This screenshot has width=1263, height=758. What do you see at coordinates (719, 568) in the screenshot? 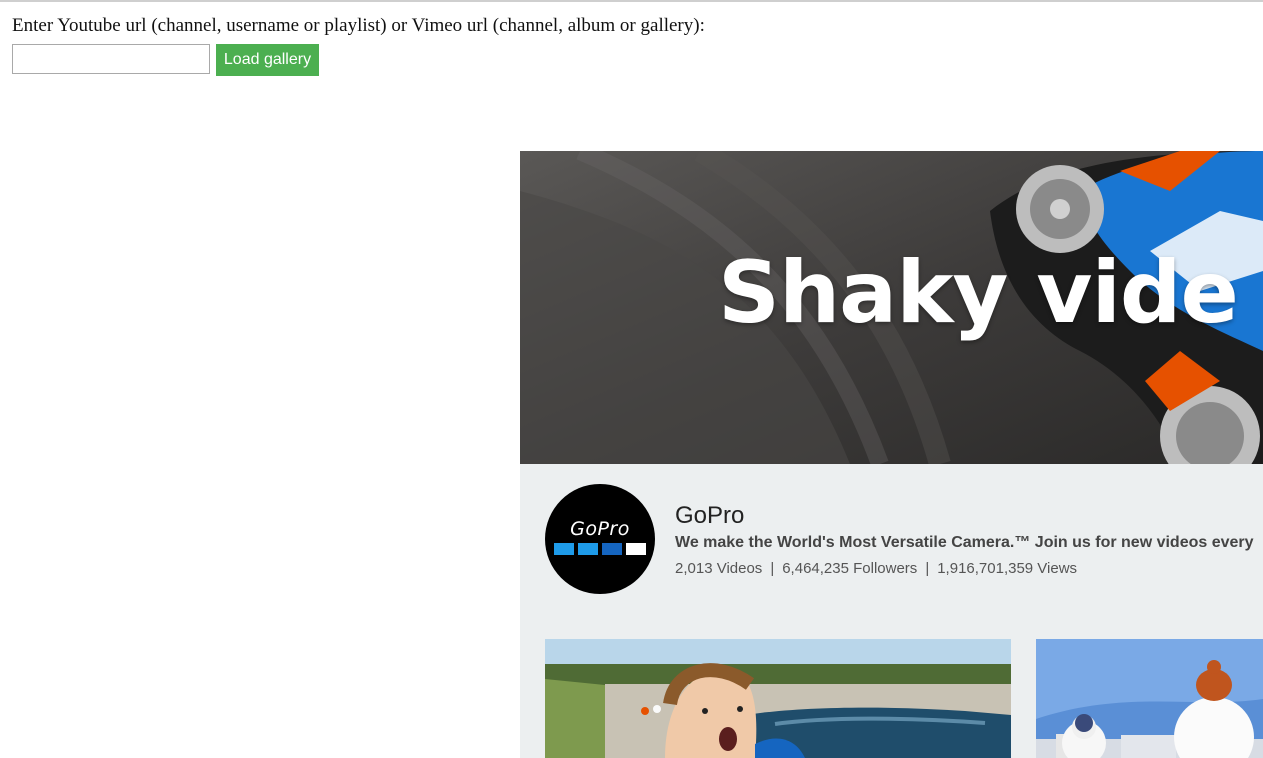
I see `video-count: 2,013 Videos` at bounding box center [719, 568].